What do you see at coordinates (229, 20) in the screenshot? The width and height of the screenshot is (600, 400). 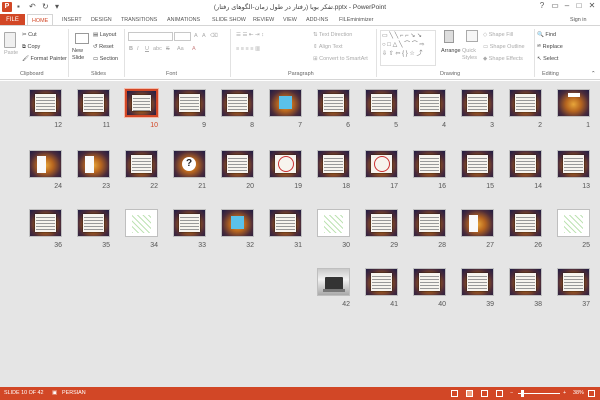 I see `tab-slide-show: SLIDE SHOW` at bounding box center [229, 20].